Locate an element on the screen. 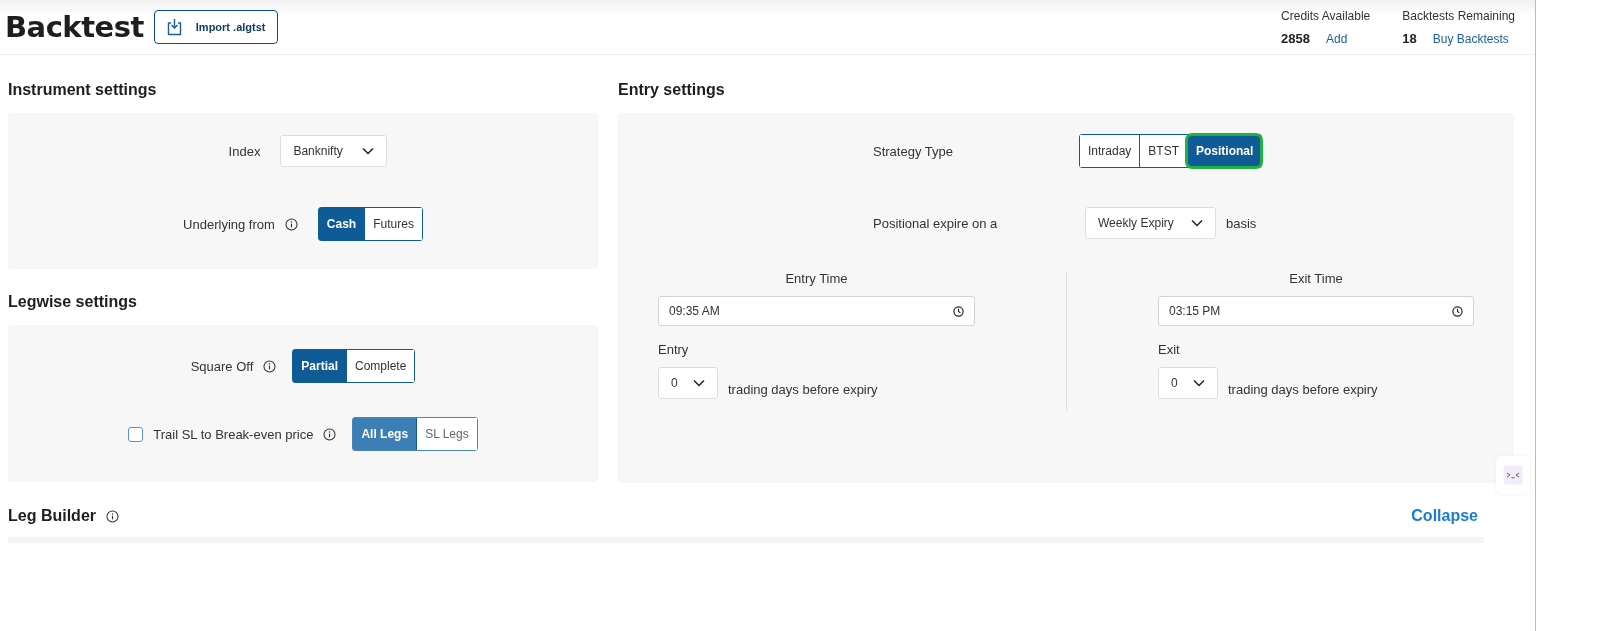  segment-option: BTST is located at coordinates (1163, 151).